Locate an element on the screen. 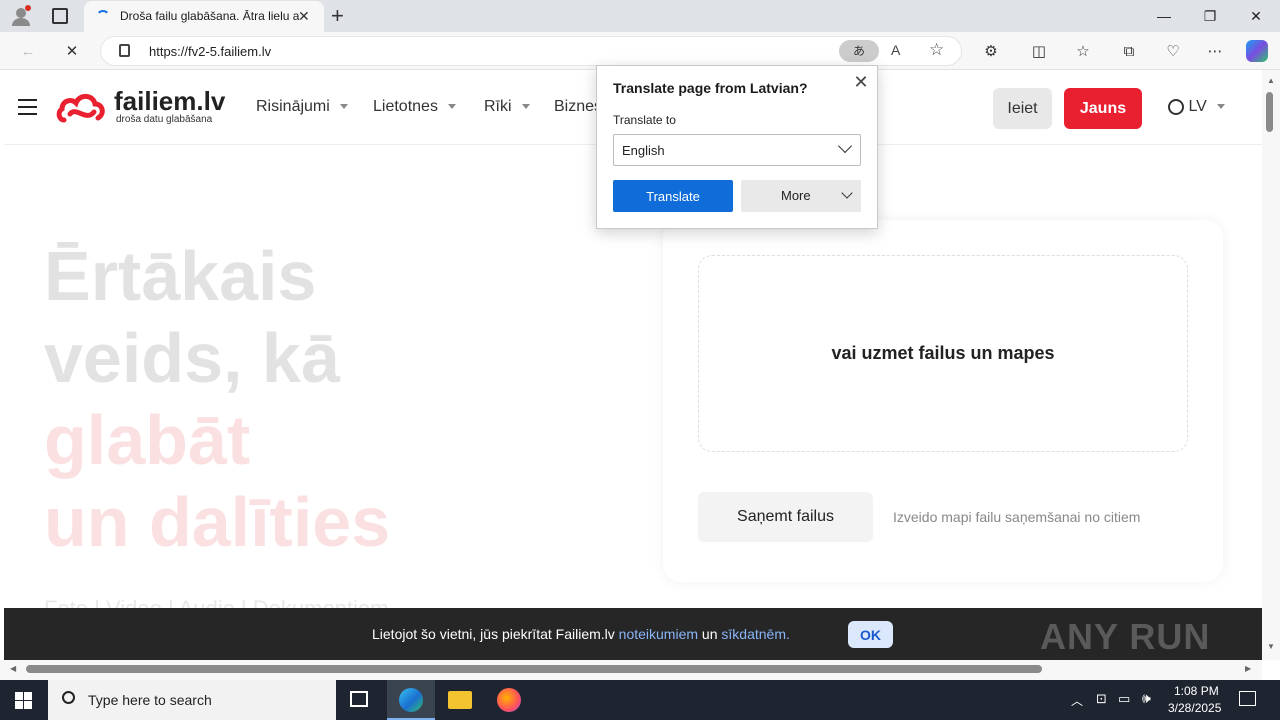 This screenshot has width=1280, height=720. volume-icon: 🕪 is located at coordinates (1146, 698).